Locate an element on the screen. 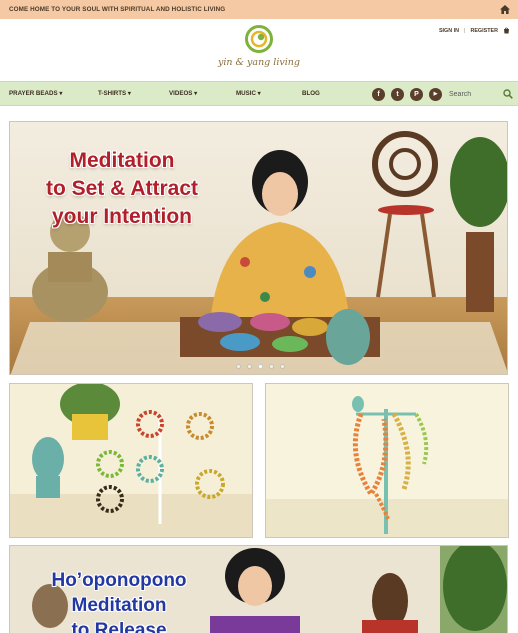  slider-dots is located at coordinates (260, 366).